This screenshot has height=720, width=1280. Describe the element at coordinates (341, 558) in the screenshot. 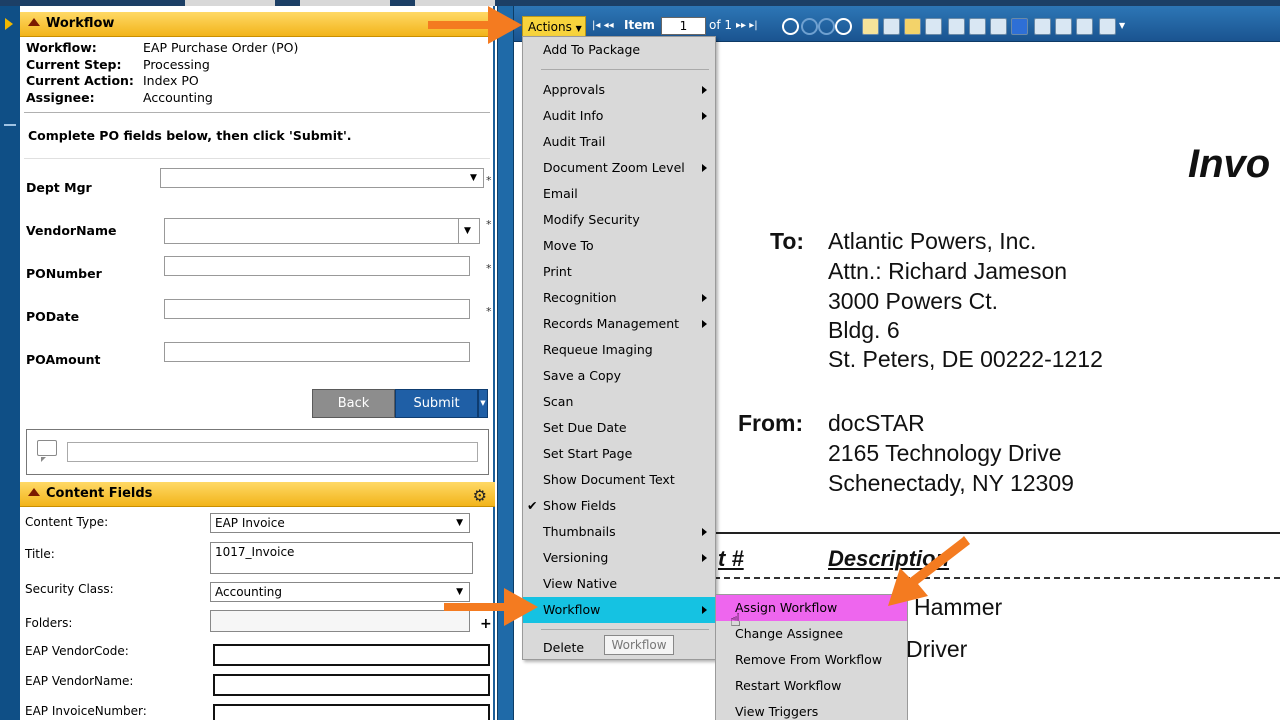

I see `title-input: 1017_Invoice` at that location.